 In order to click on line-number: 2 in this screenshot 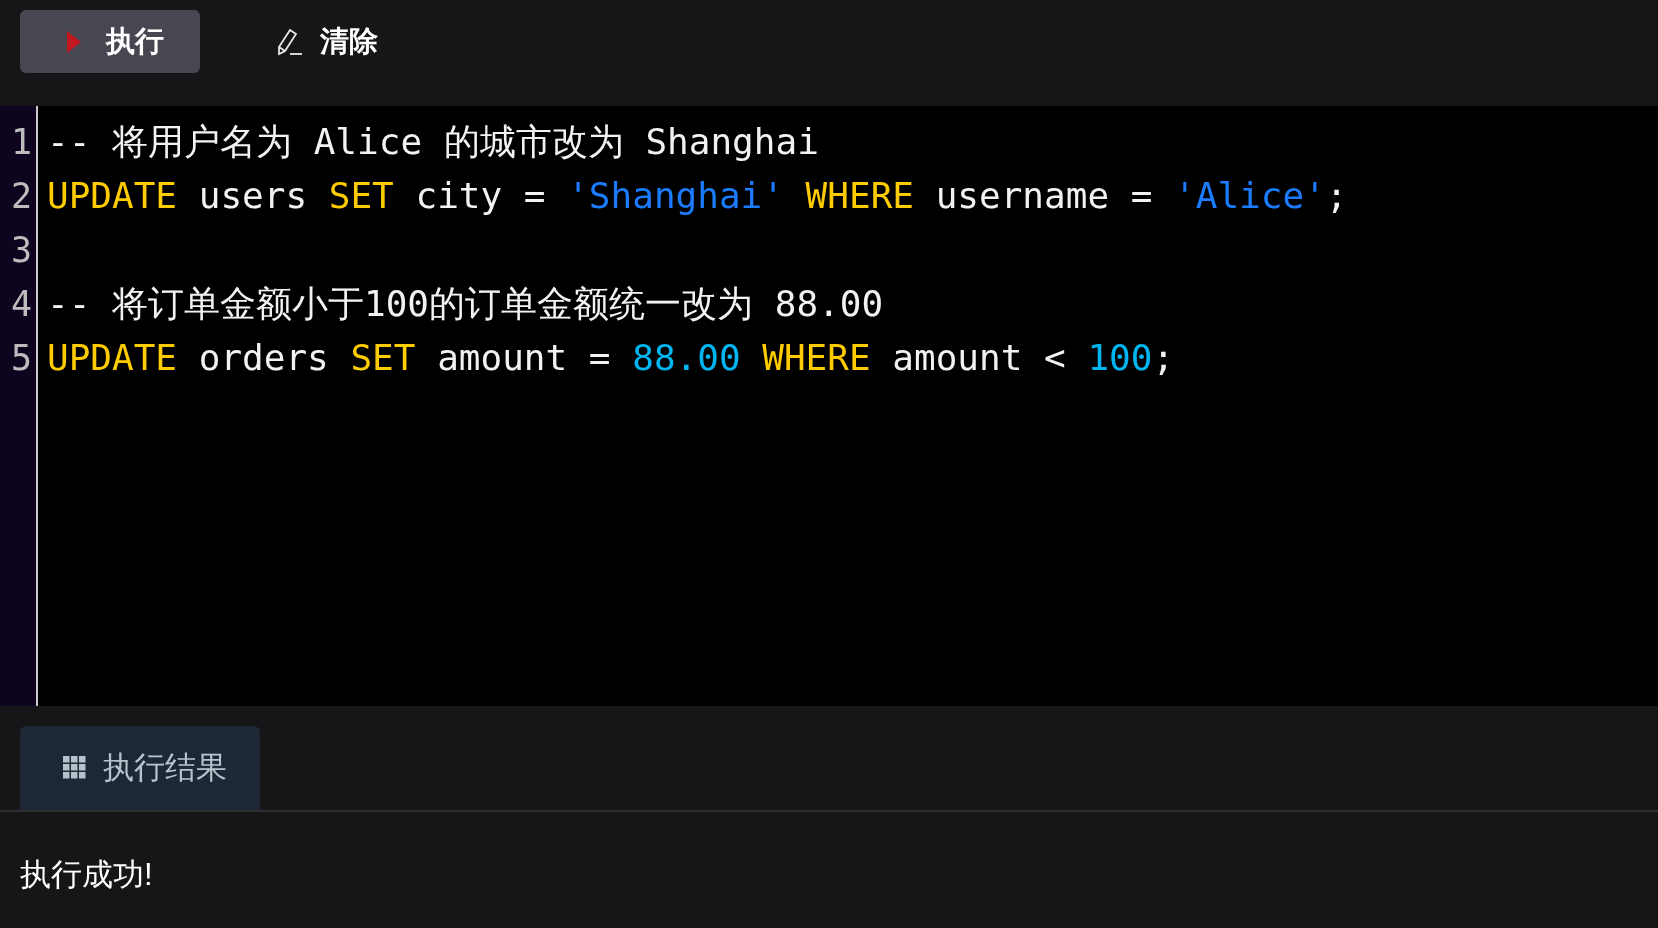, I will do `click(21, 196)`.